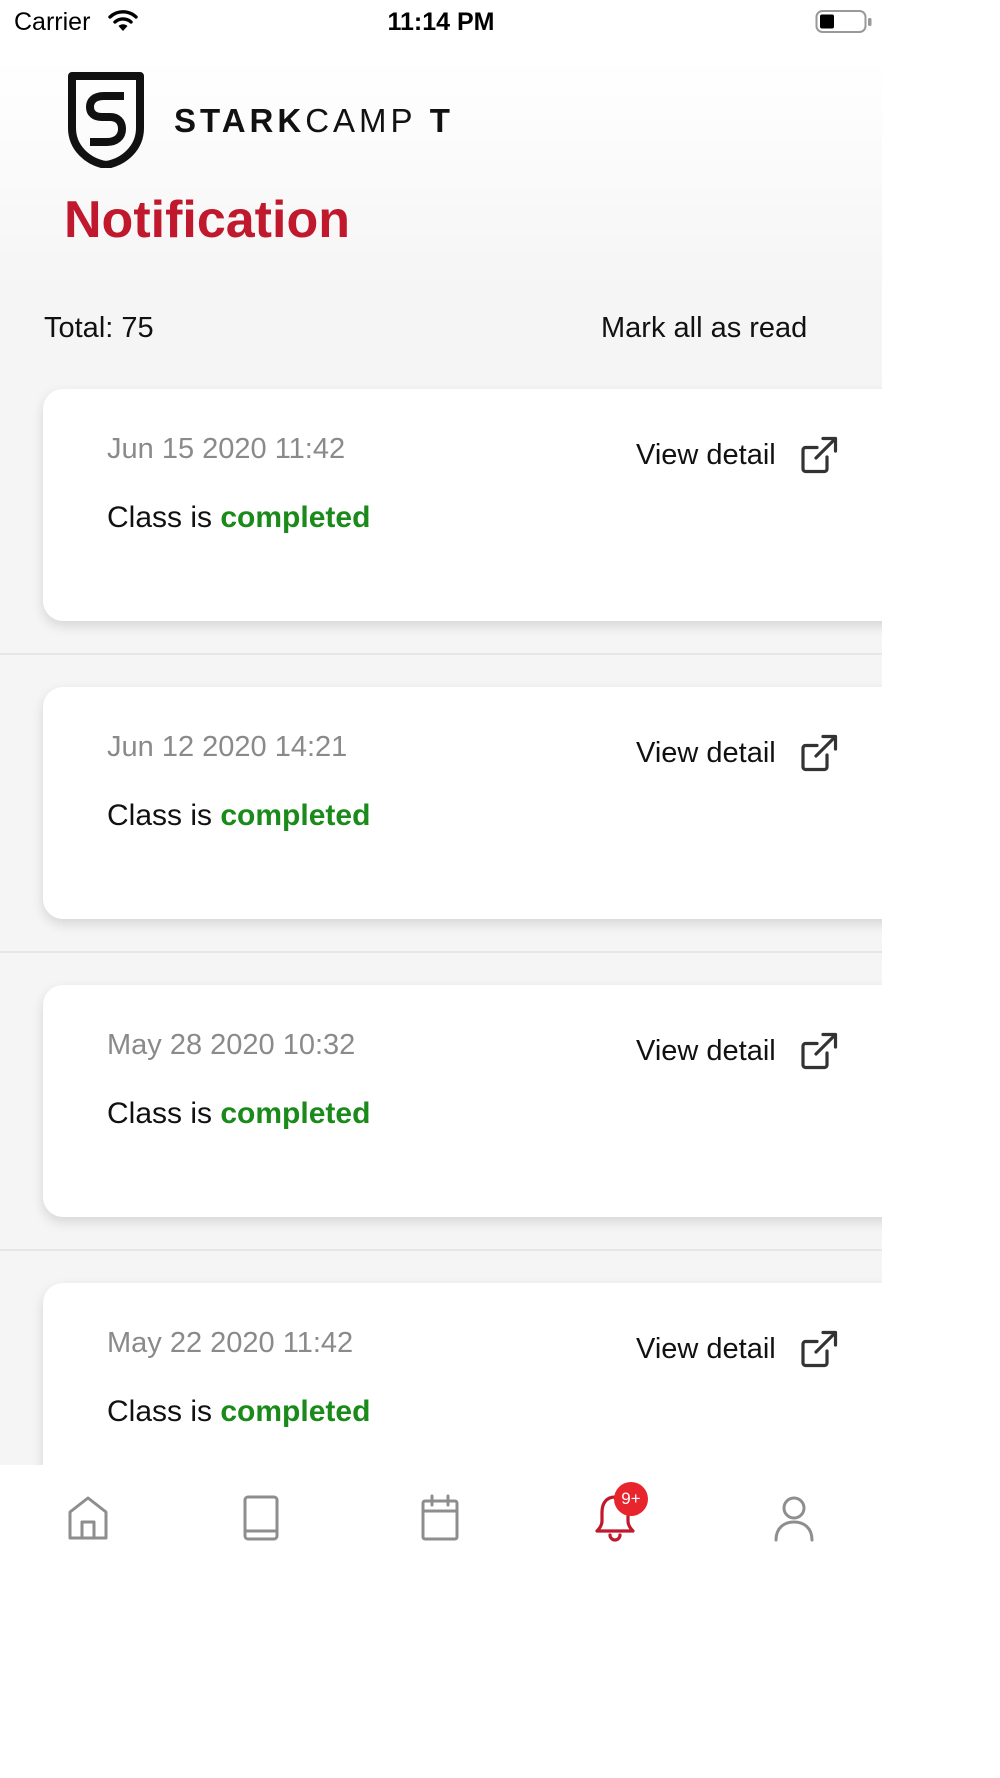 This screenshot has width=1000, height=1778. Describe the element at coordinates (106, 121) in the screenshot. I see `logo-mark-icon` at that location.